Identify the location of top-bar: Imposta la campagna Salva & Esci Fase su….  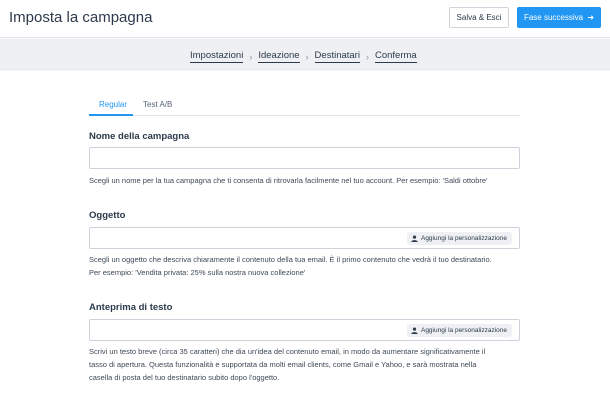
(305, 19).